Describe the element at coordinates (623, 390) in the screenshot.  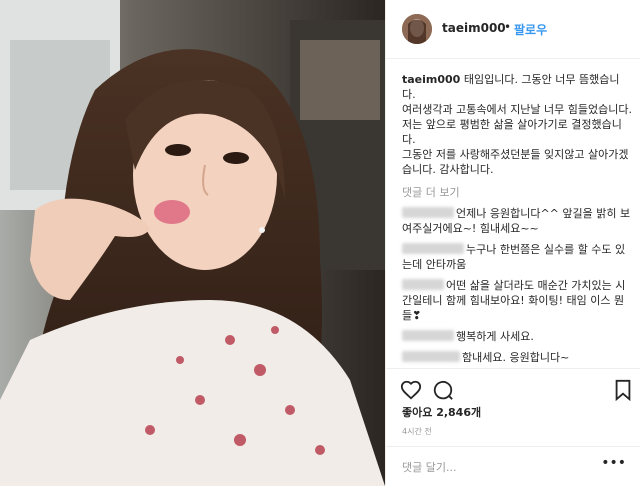
I see `bookmark-icon` at that location.